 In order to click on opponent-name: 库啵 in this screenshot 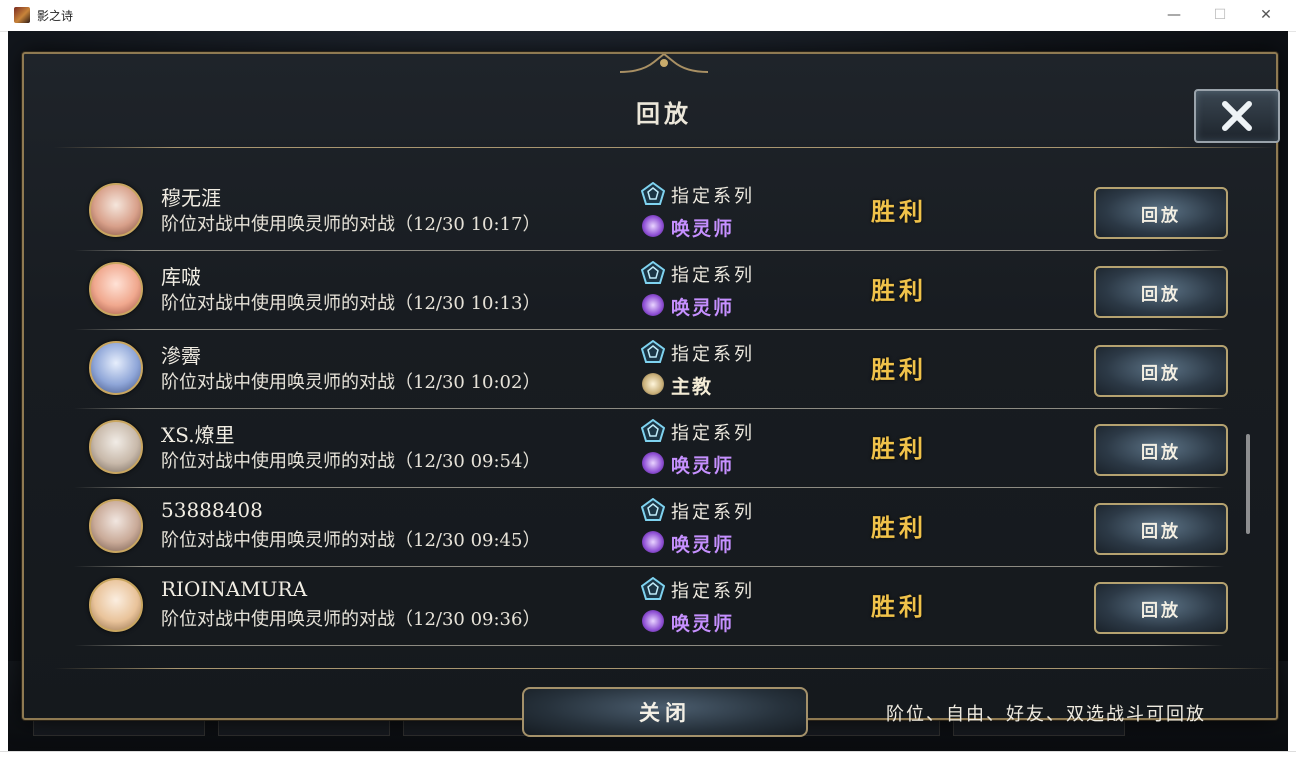, I will do `click(181, 277)`.